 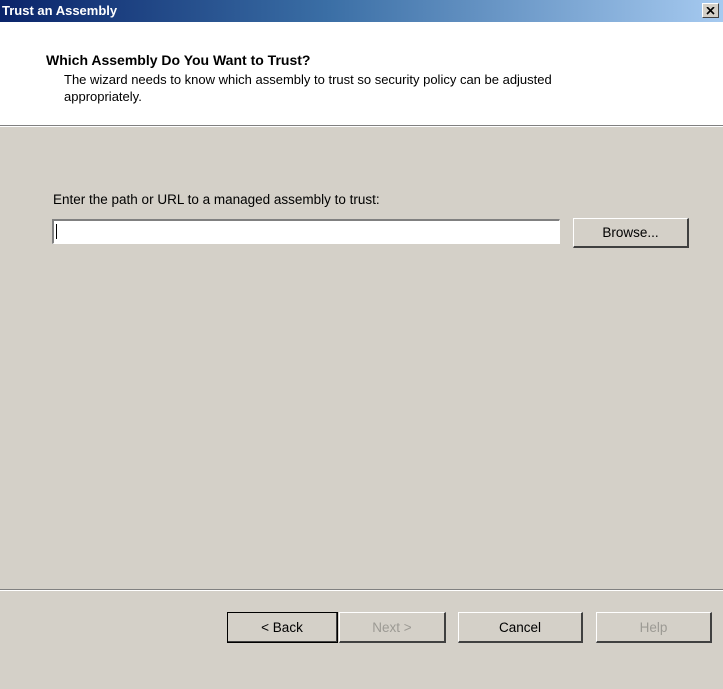 I want to click on header-divider, so click(x=361, y=126).